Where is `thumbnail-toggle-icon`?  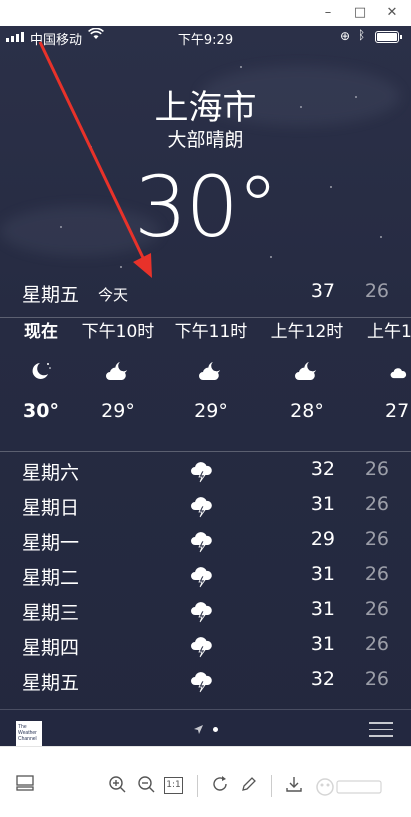
thumbnail-toggle-icon is located at coordinates (25, 786).